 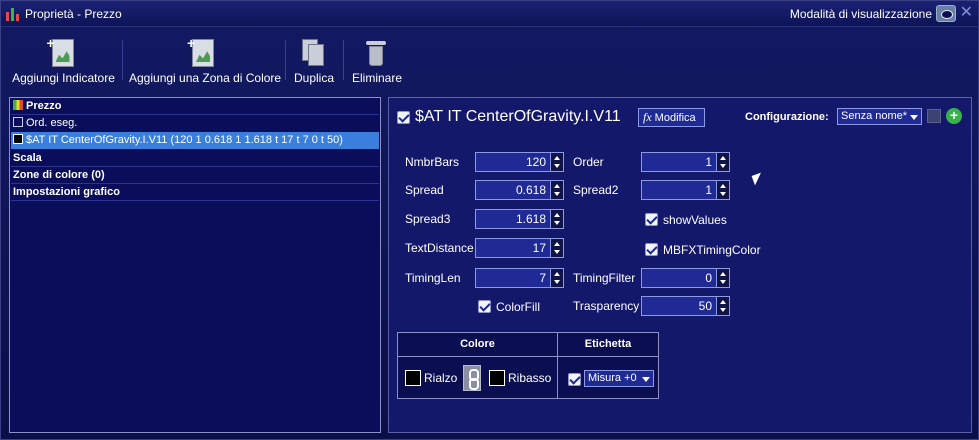 I want to click on visualization-mode-label: Modalità di visualizzazione, so click(x=861, y=14).